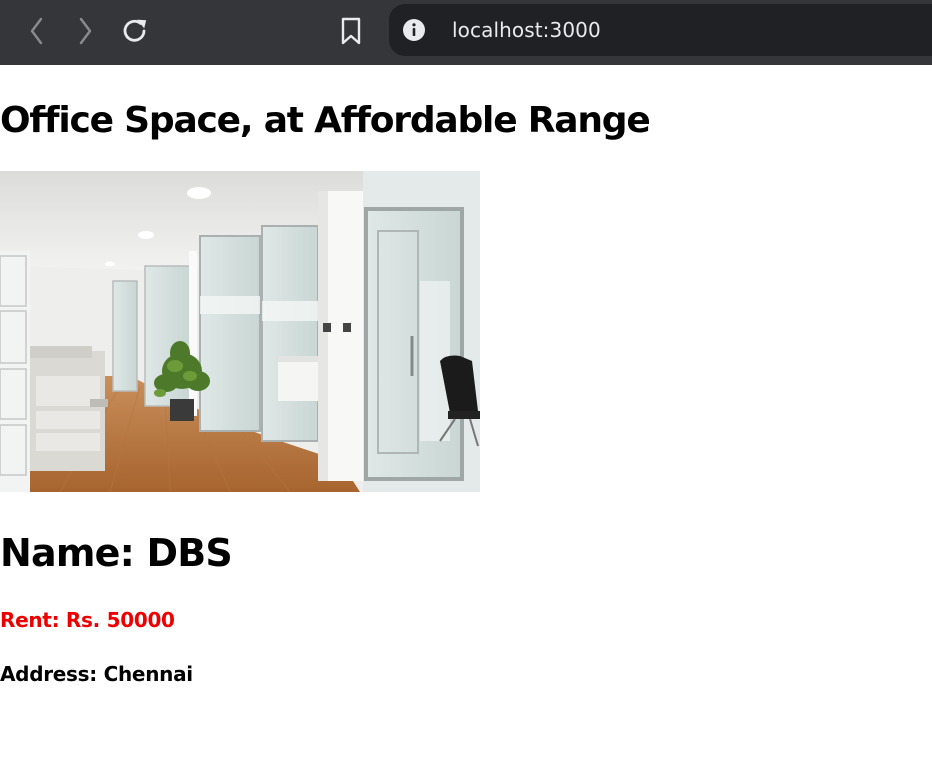 This screenshot has height=767, width=932. I want to click on forward-button, so click(85, 31).